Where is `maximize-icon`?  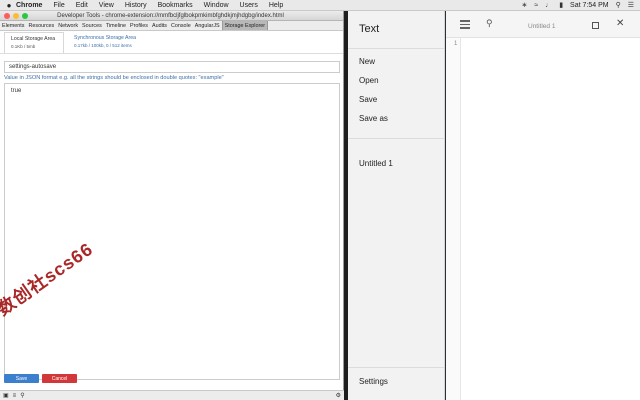
maximize-icon is located at coordinates (595, 25).